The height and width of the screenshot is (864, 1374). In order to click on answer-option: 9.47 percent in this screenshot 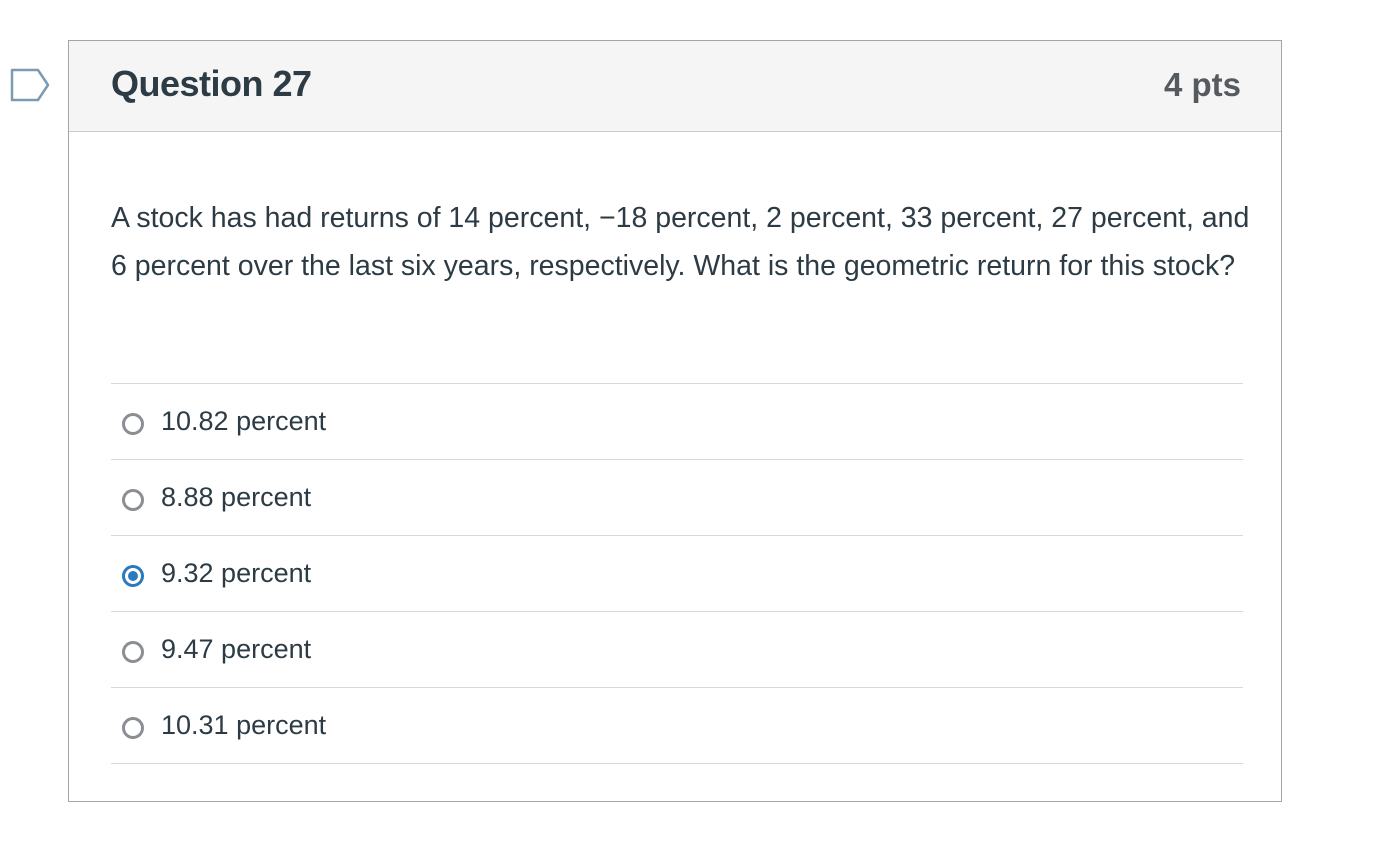, I will do `click(677, 650)`.